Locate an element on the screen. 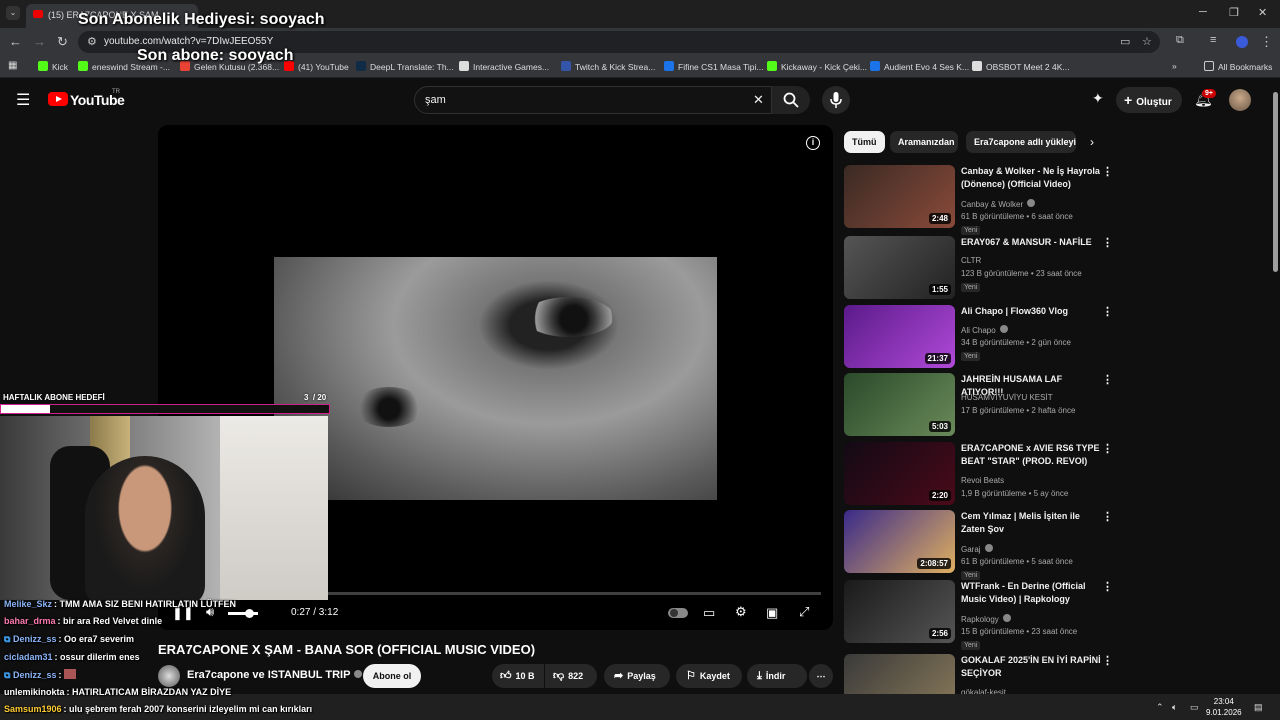 This screenshot has width=1280, height=720. channel-name: Era7capone ve ISTANBUL TRIP is located at coordinates (275, 675).